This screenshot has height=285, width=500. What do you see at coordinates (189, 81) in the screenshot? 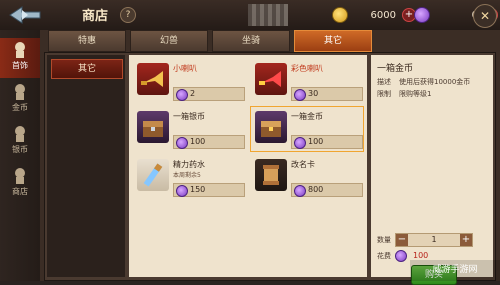
I see `shop-item: 小喇叭 2` at bounding box center [189, 81].